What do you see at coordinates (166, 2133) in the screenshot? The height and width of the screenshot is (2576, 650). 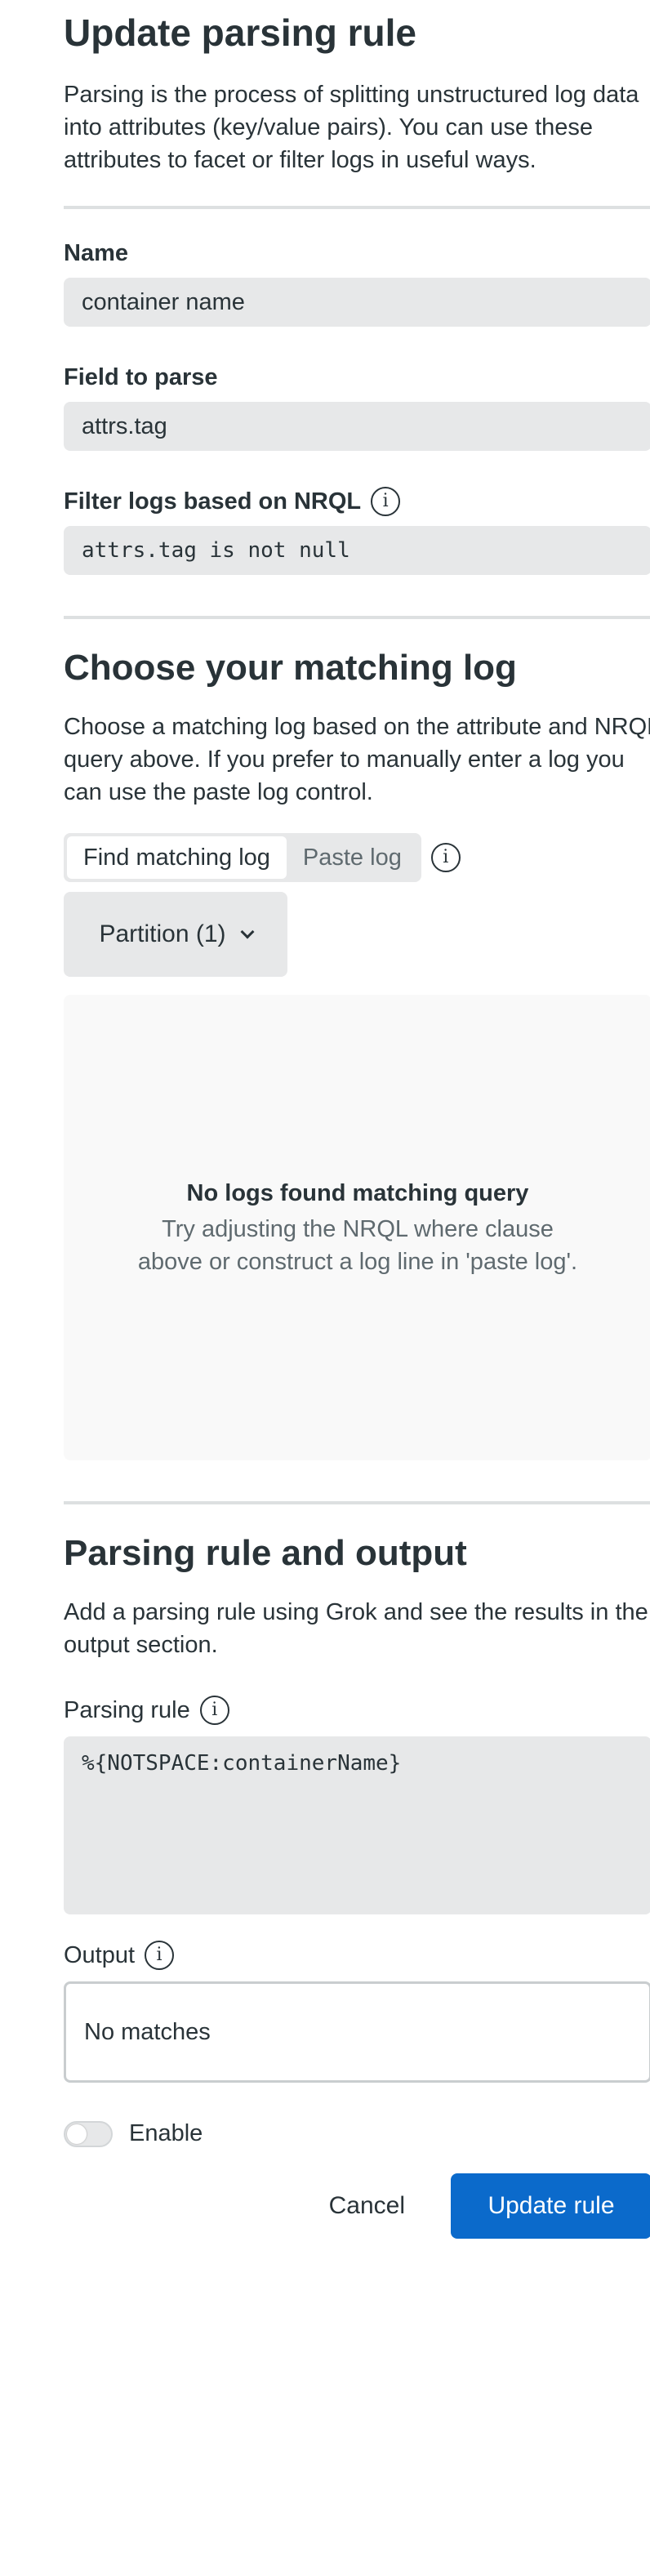 I see `enable-label: Enable` at bounding box center [166, 2133].